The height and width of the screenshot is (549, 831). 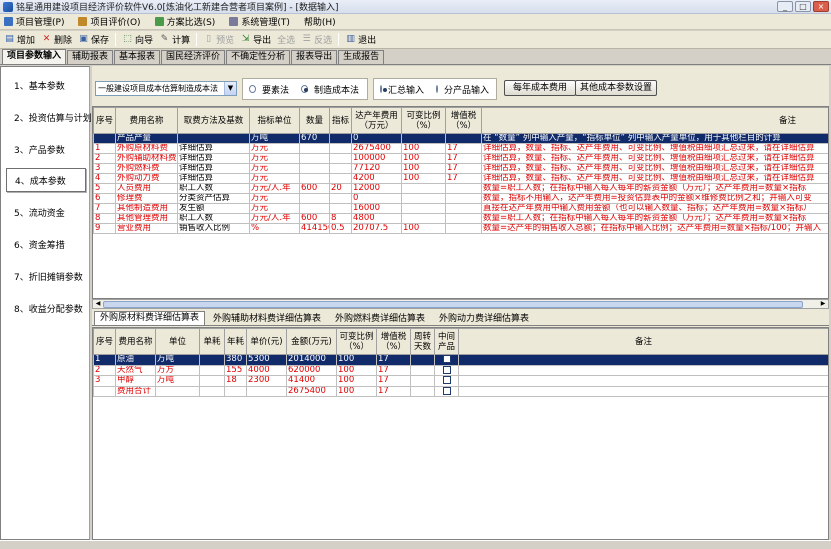 I want to click on menu-project: 项目管理(P), so click(x=34, y=21).